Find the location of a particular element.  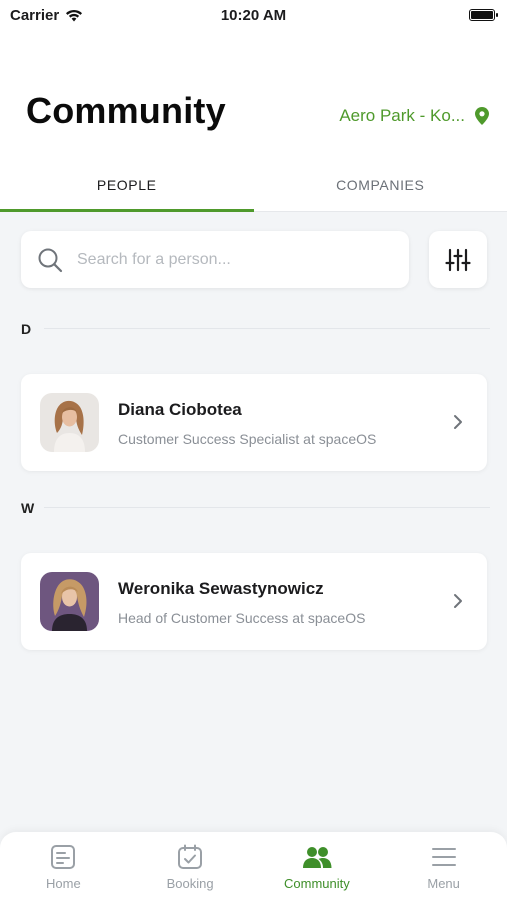

menu-icon is located at coordinates (443, 857).